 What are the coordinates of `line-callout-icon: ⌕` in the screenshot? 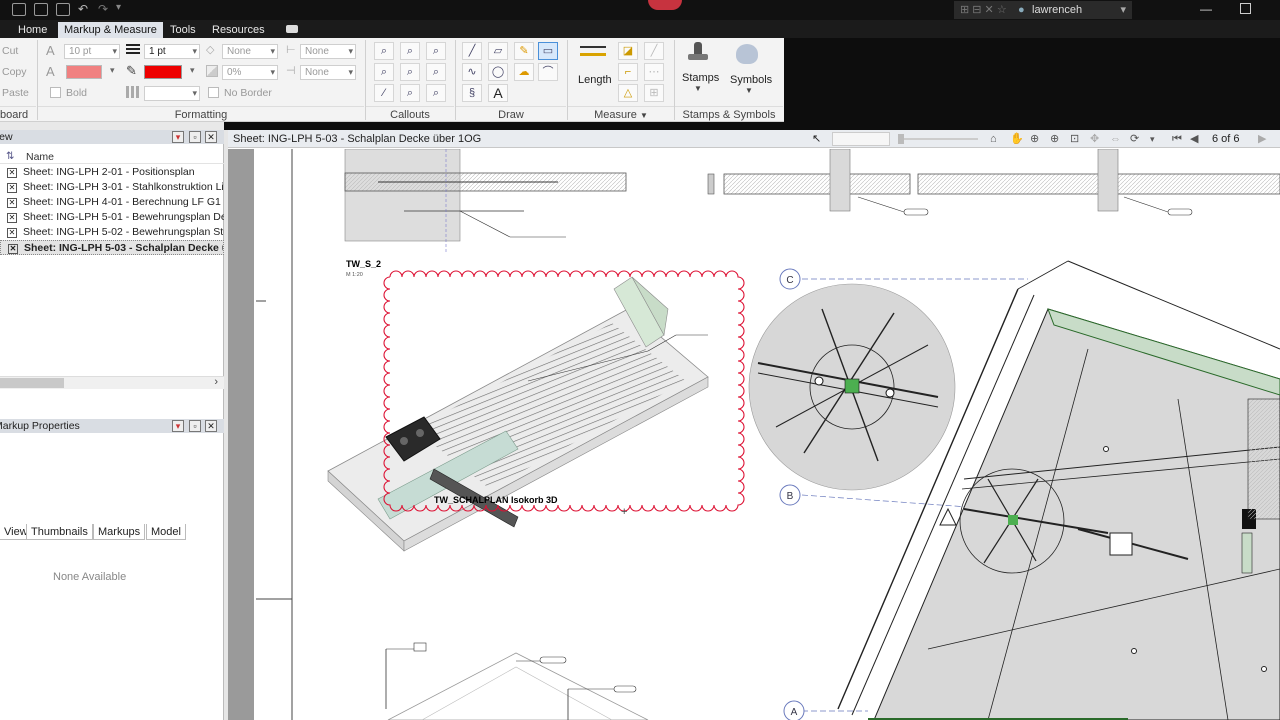 It's located at (436, 93).